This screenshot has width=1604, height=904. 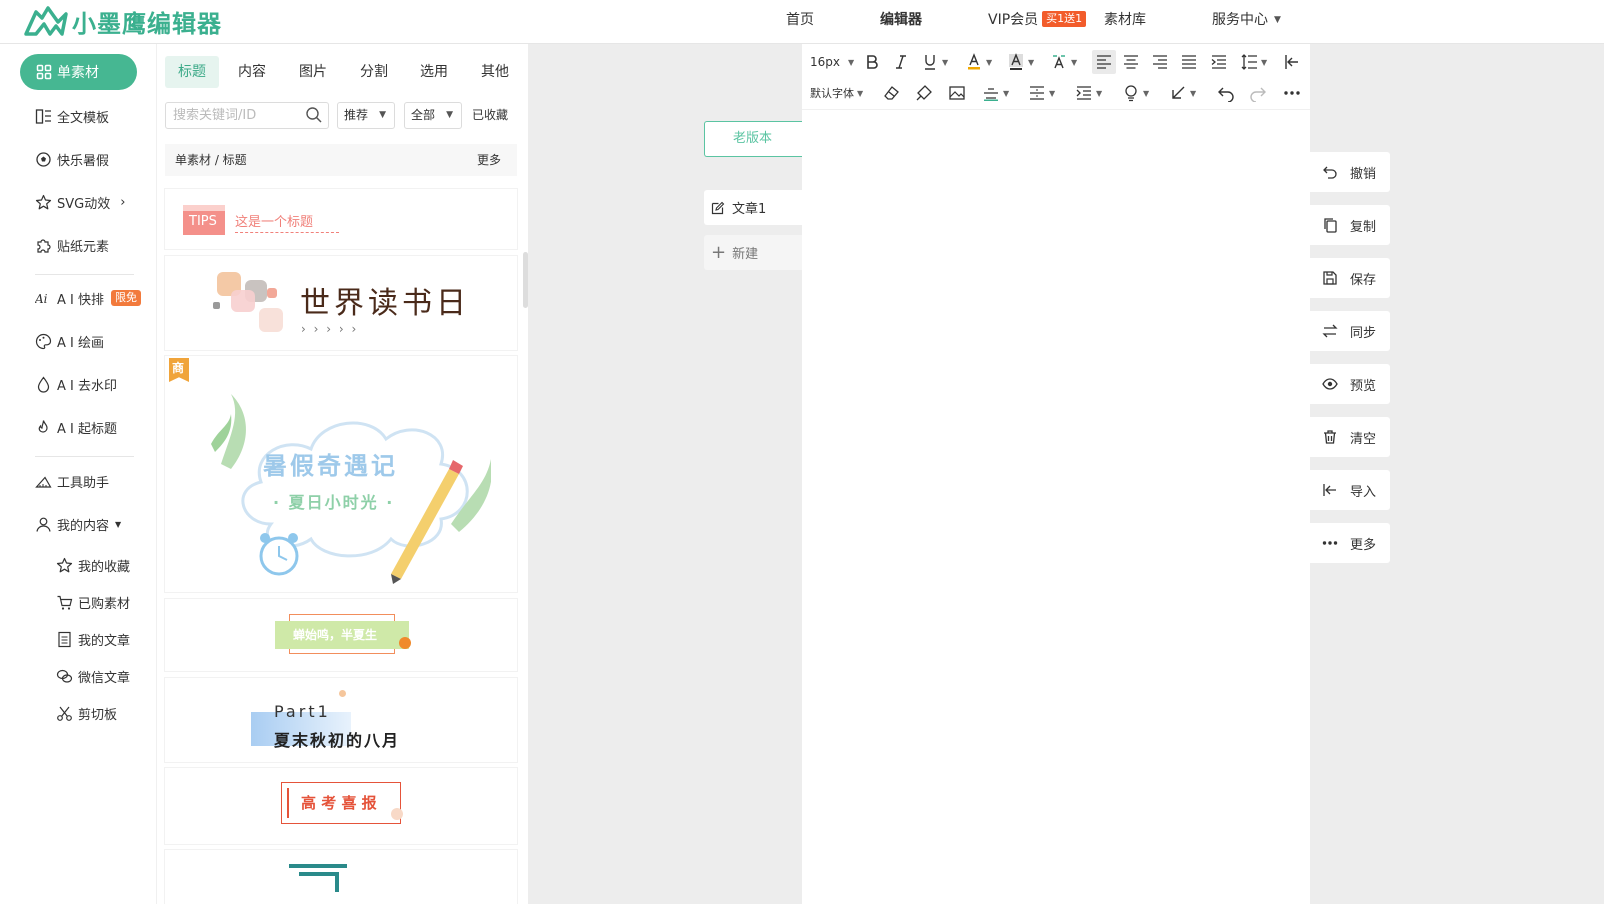 I want to click on sidebar-label: A I 起标题, so click(x=87, y=429).